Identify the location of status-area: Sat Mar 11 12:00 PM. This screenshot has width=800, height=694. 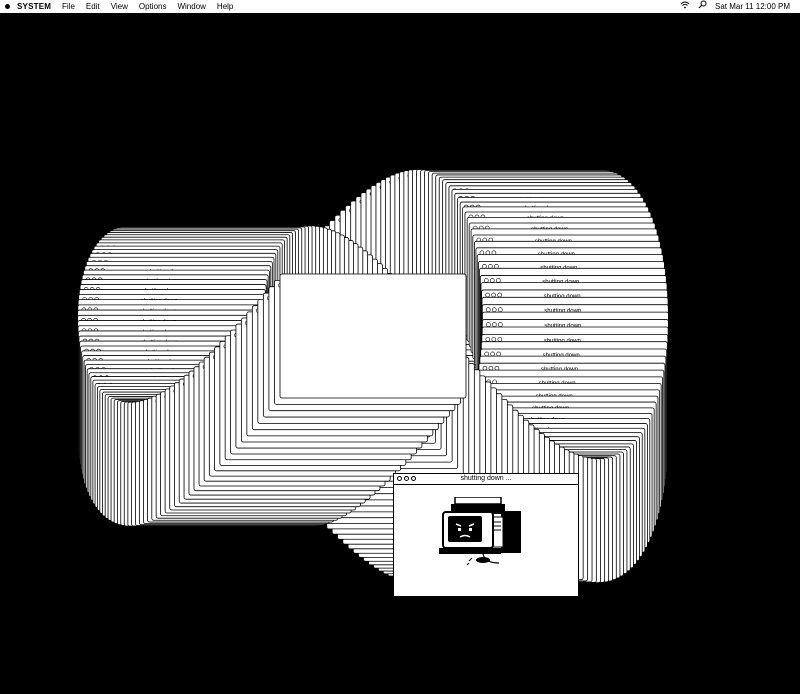
(735, 6).